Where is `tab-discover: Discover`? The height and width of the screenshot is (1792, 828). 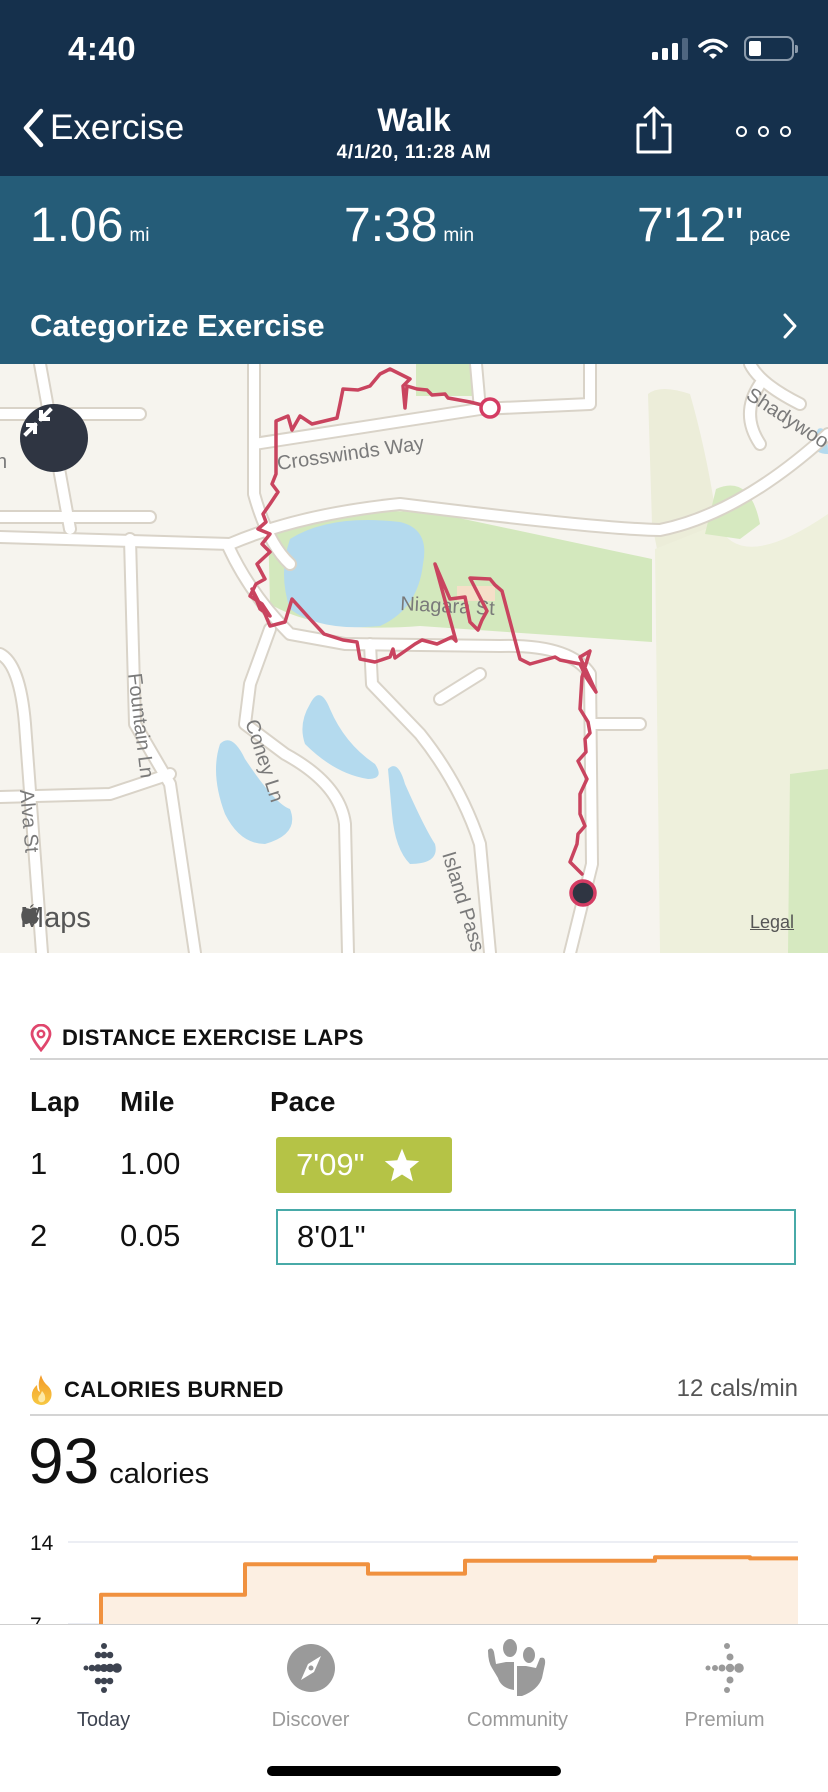
tab-discover: Discover is located at coordinates (310, 1684).